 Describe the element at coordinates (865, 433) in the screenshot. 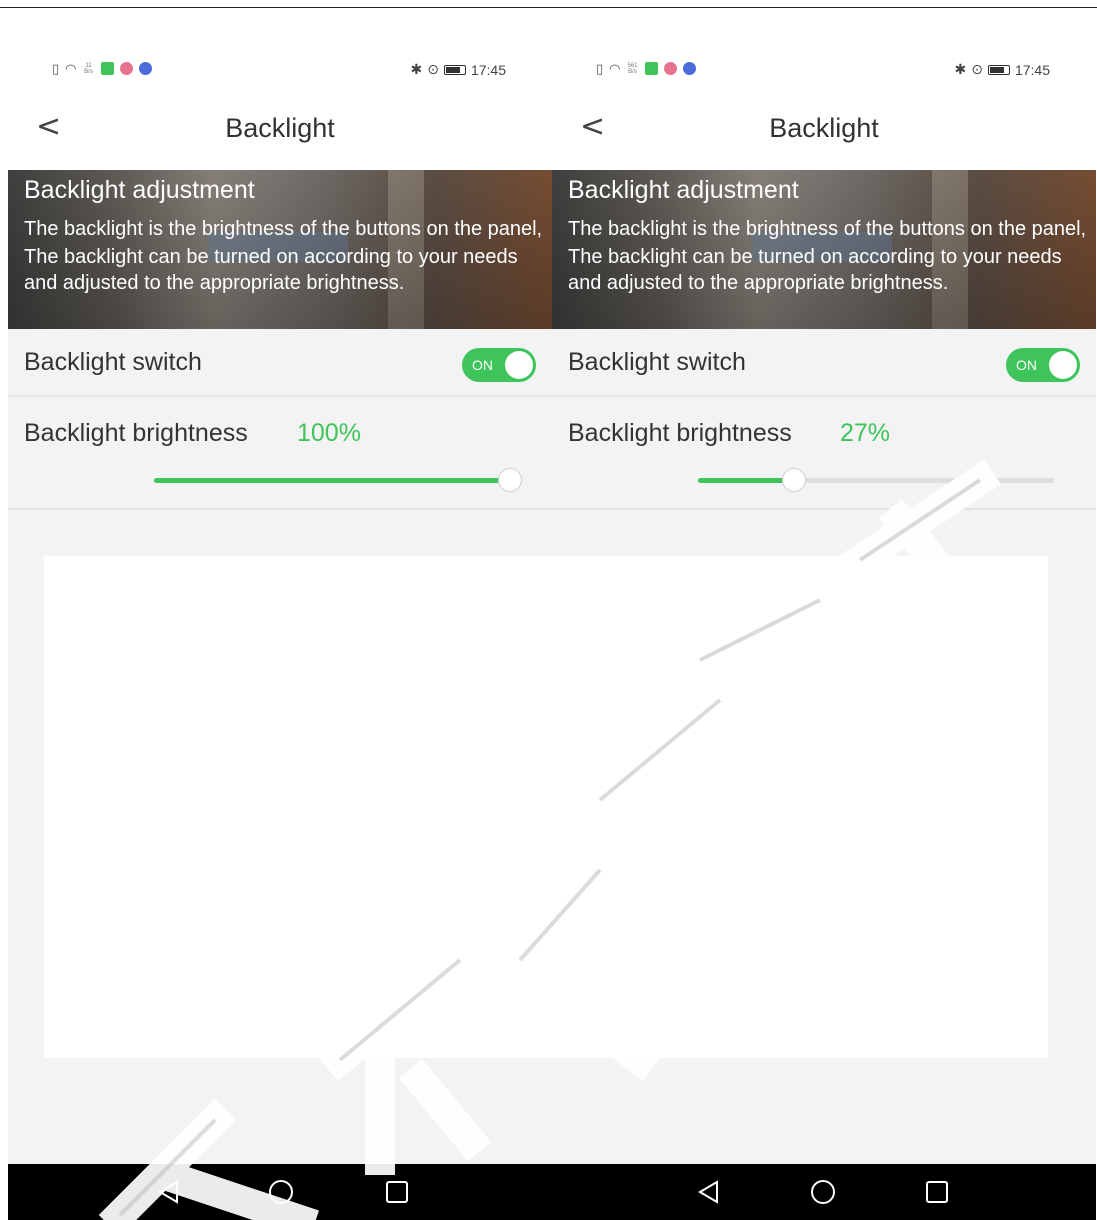

I see `brightness-value: 27%` at that location.